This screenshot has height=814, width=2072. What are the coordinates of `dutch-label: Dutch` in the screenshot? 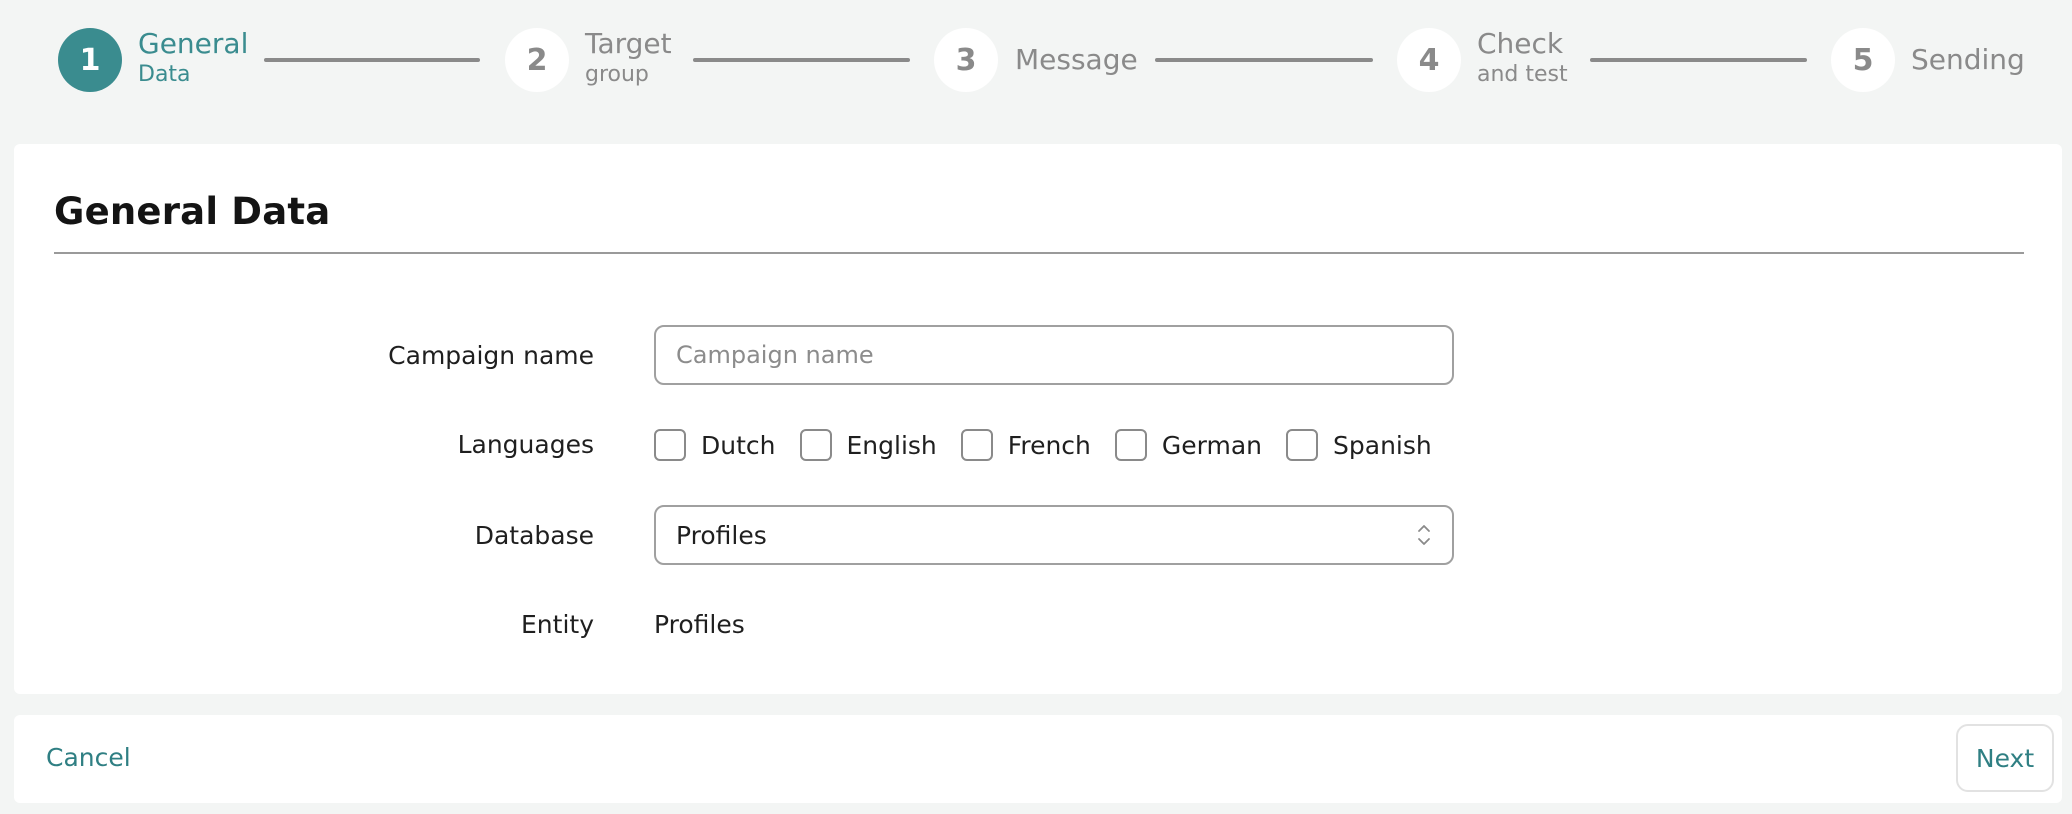 It's located at (738, 445).